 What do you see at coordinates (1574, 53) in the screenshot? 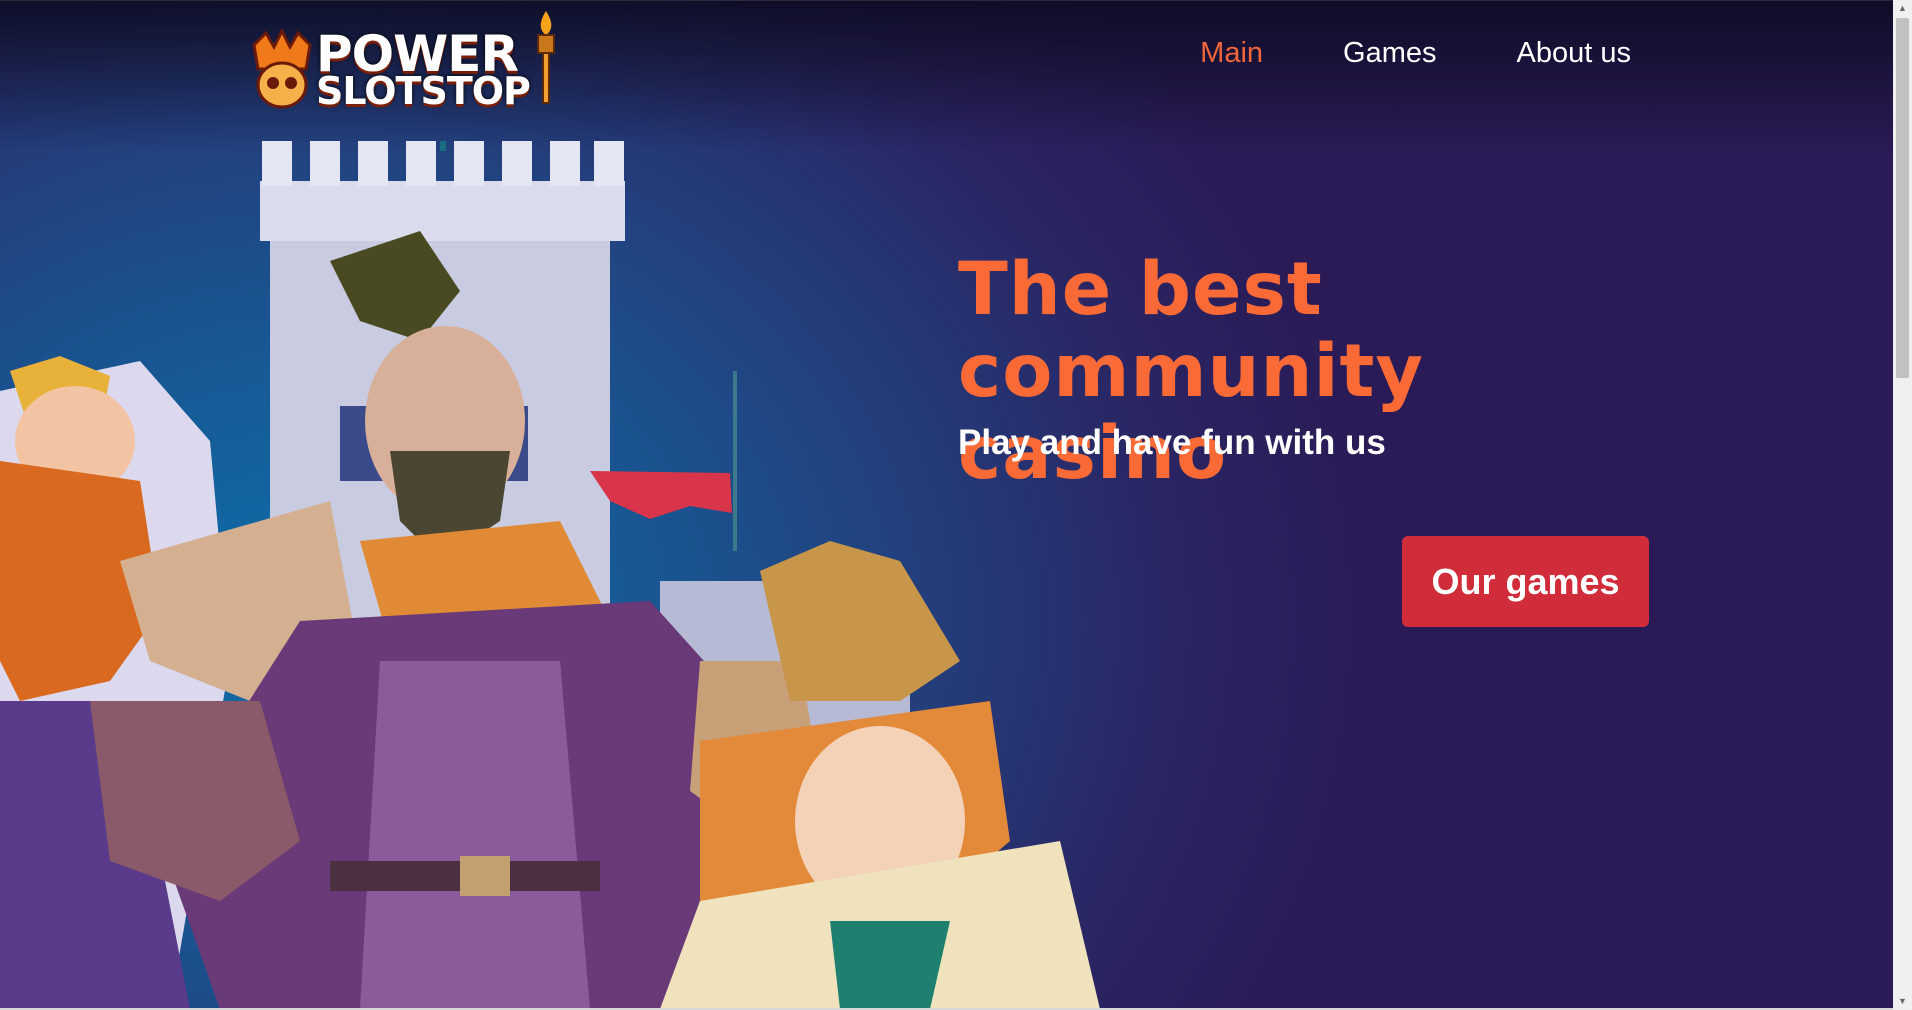
I see `nav-item-about-us: About us` at bounding box center [1574, 53].